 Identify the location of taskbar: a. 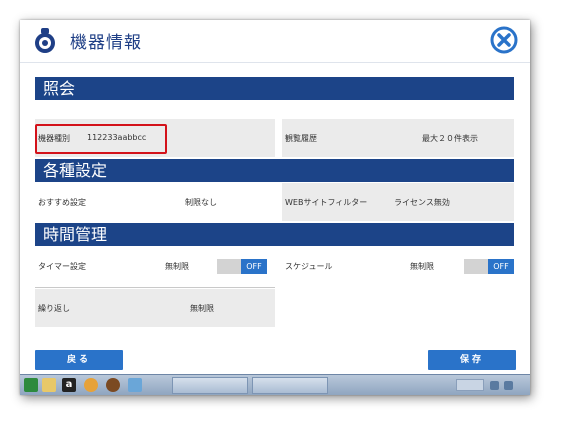
(275, 384).